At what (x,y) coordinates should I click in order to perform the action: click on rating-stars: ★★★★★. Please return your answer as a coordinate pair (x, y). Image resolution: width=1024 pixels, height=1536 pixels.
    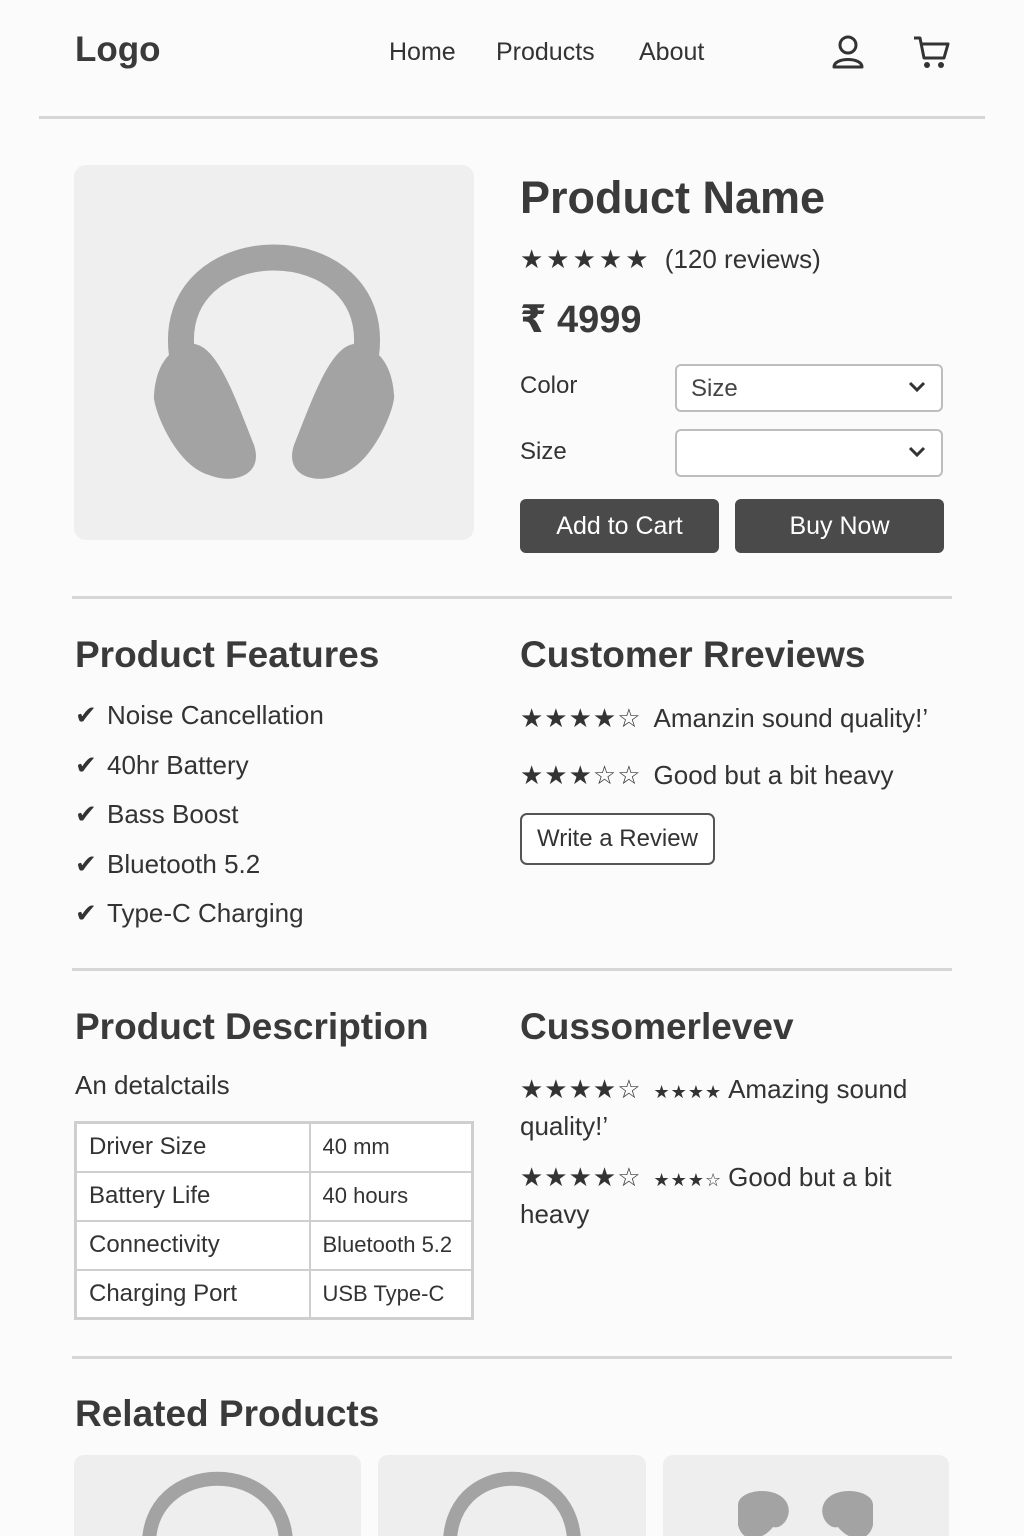
    Looking at the image, I should click on (586, 259).